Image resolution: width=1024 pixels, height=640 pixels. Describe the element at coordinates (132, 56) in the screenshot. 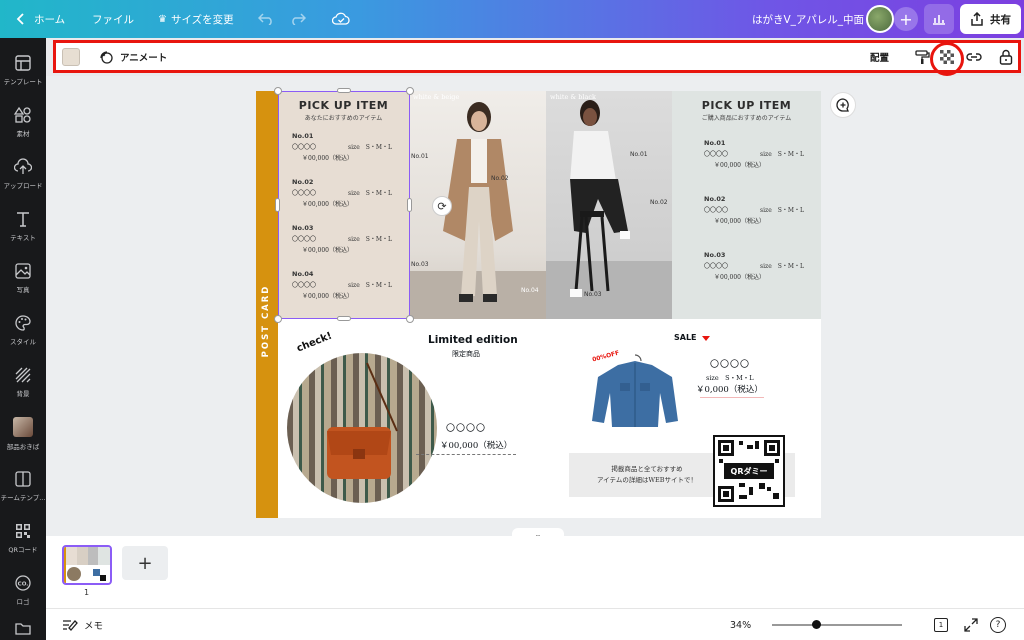

I see `animate-button: アニメート` at that location.